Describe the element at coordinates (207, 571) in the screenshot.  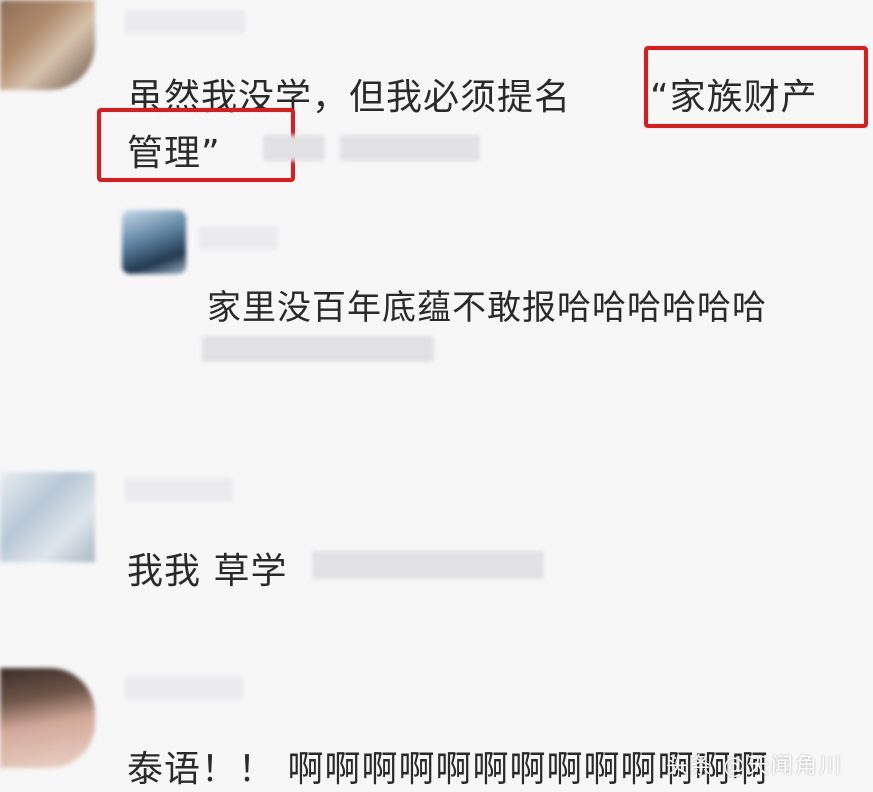
I see `comment-text: 我我 草学` at that location.